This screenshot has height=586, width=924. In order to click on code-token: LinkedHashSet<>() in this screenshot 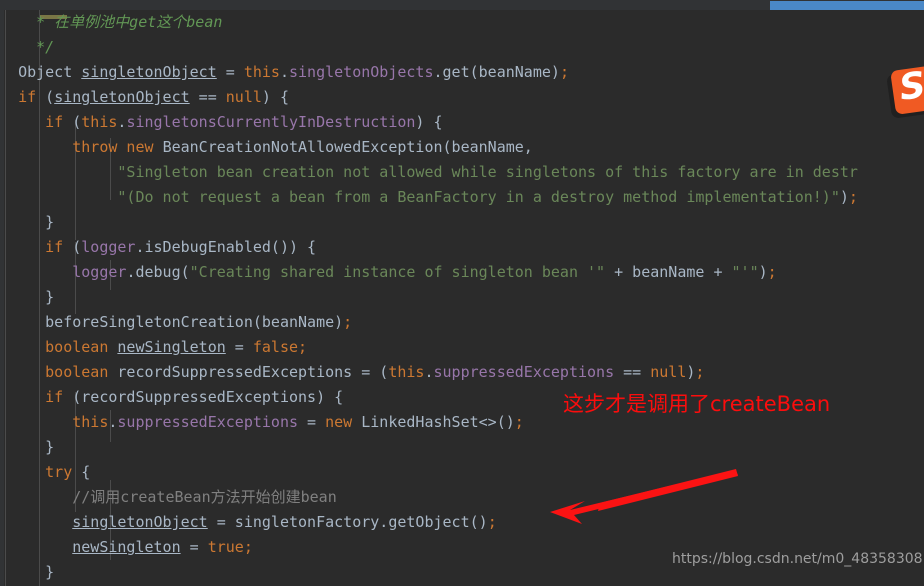, I will do `click(438, 422)`.